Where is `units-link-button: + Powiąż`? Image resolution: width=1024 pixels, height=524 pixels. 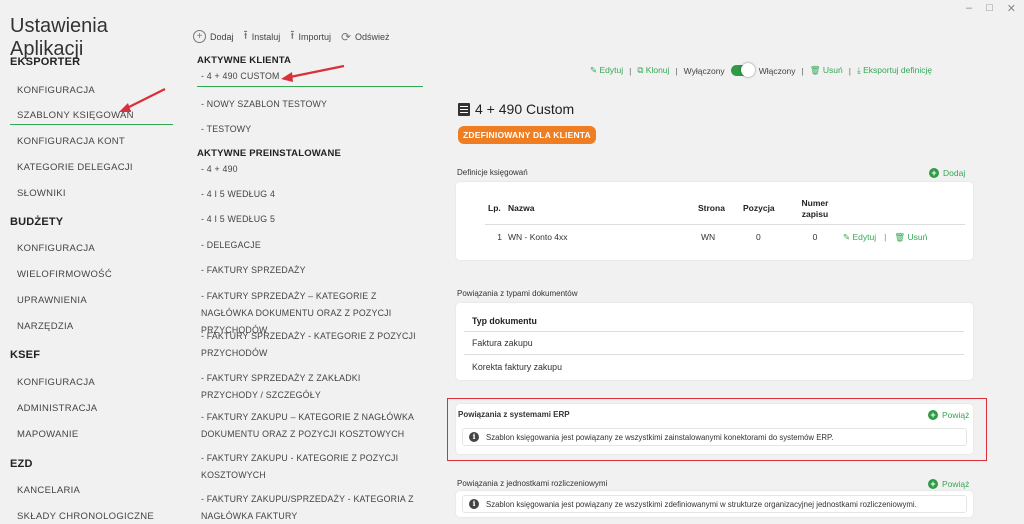
units-link-button: + Powiąż is located at coordinates (948, 484).